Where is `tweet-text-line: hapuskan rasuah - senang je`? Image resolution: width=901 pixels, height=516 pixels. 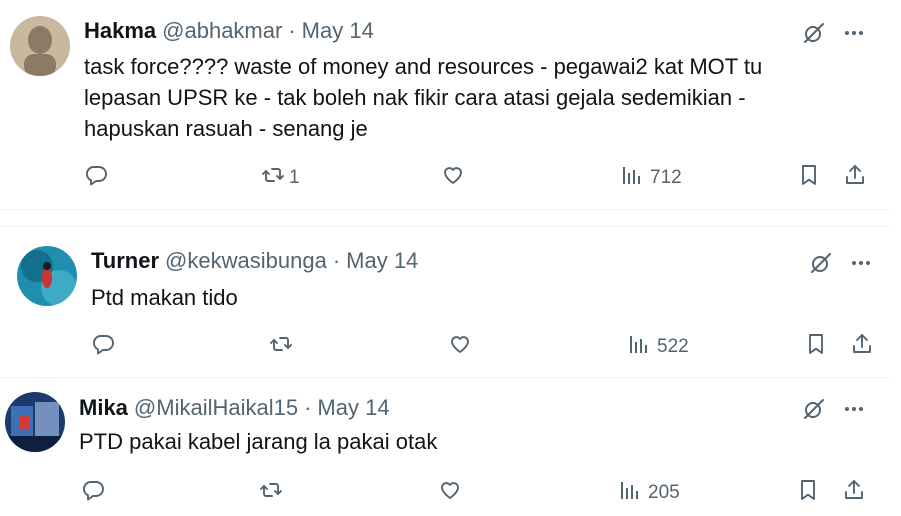
tweet-text-line: hapuskan rasuah - senang je is located at coordinates (226, 128).